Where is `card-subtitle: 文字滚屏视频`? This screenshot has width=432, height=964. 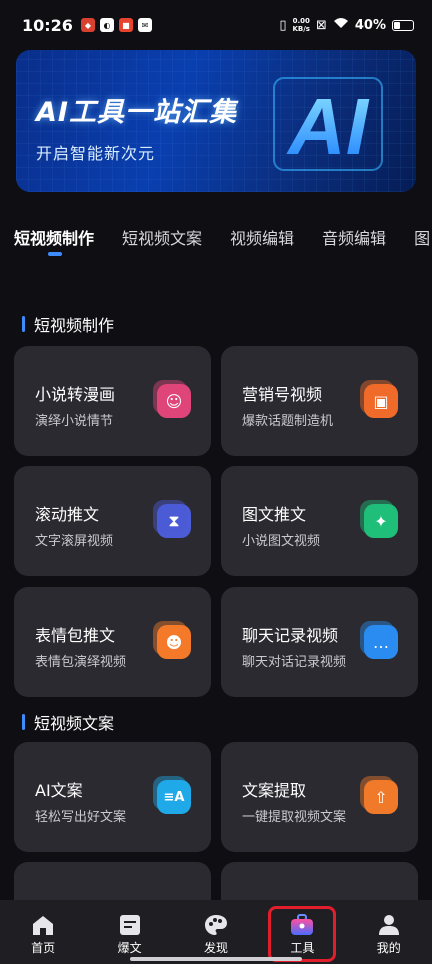
card-subtitle: 文字滚屏视频 is located at coordinates (74, 541).